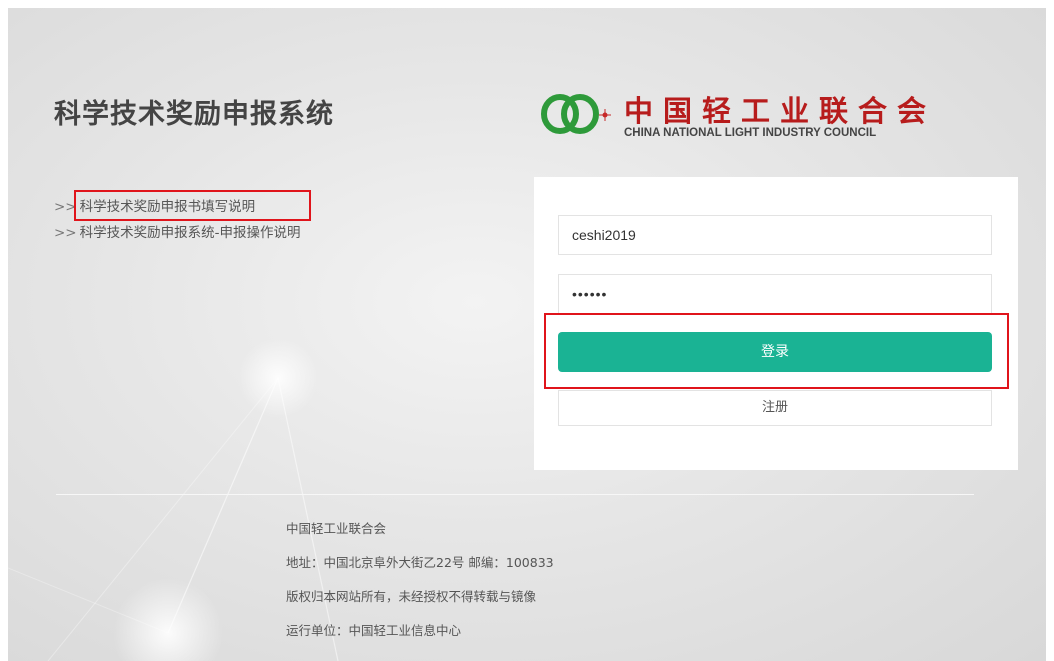 The image size is (1054, 661). Describe the element at coordinates (190, 233) in the screenshot. I see `link-operation-instructions: 科学技术奖励申报系统-申报操作说明` at that location.